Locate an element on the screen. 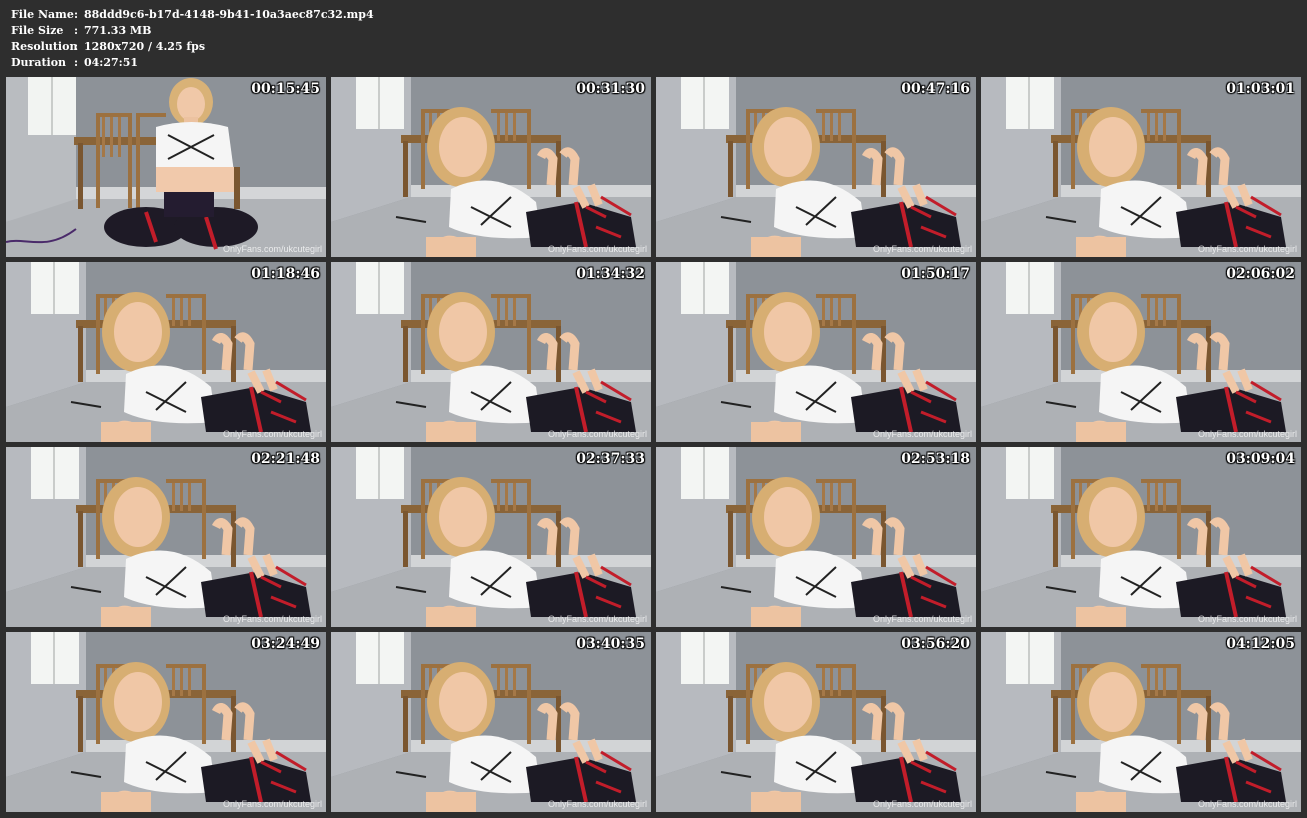 Image resolution: width=1307 pixels, height=818 pixels. info-label: Duration is located at coordinates (39, 62).